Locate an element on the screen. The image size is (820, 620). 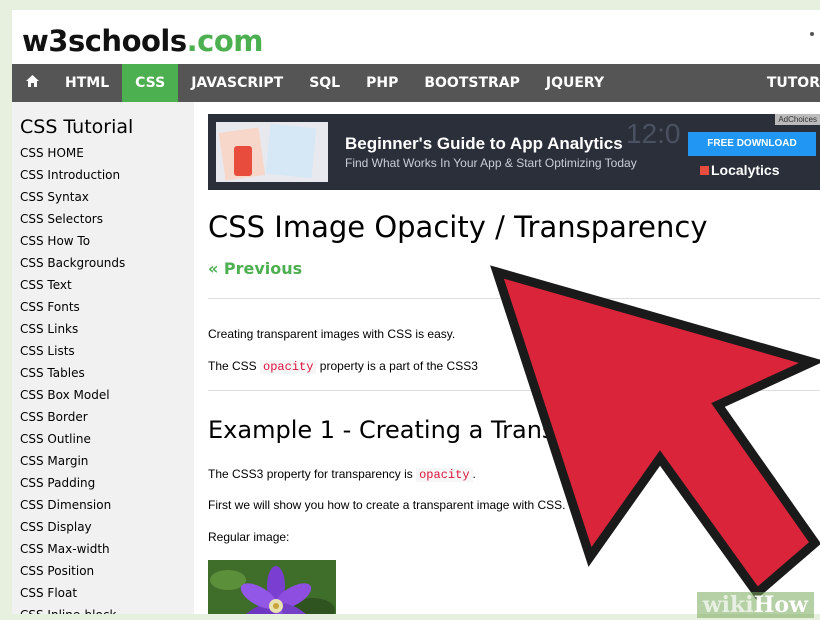
sidebar-title: CSS Tutorial is located at coordinates (77, 127).